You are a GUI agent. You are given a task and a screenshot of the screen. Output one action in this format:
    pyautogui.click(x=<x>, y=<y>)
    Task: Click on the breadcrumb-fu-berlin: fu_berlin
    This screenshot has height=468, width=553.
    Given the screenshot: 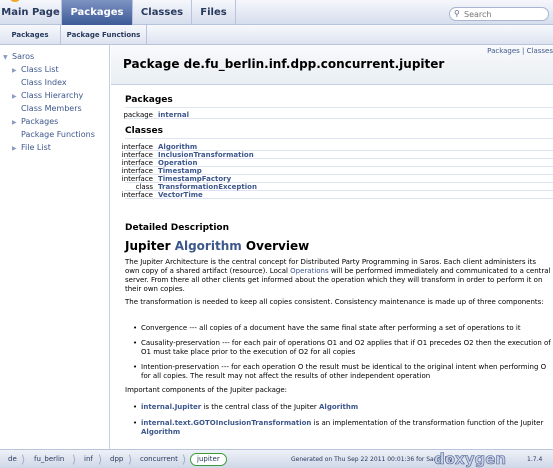 What is the action you would take?
    pyautogui.click(x=49, y=459)
    